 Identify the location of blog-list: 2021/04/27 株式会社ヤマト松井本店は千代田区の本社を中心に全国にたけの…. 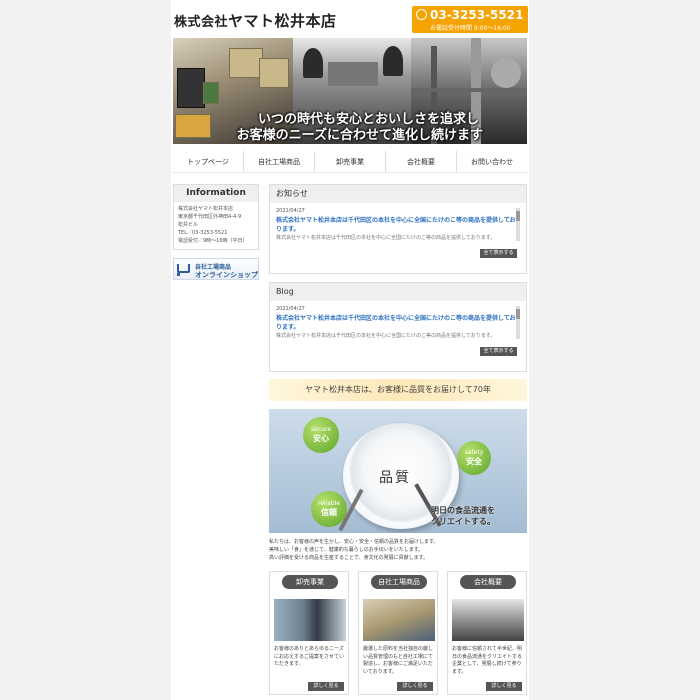
(398, 322).